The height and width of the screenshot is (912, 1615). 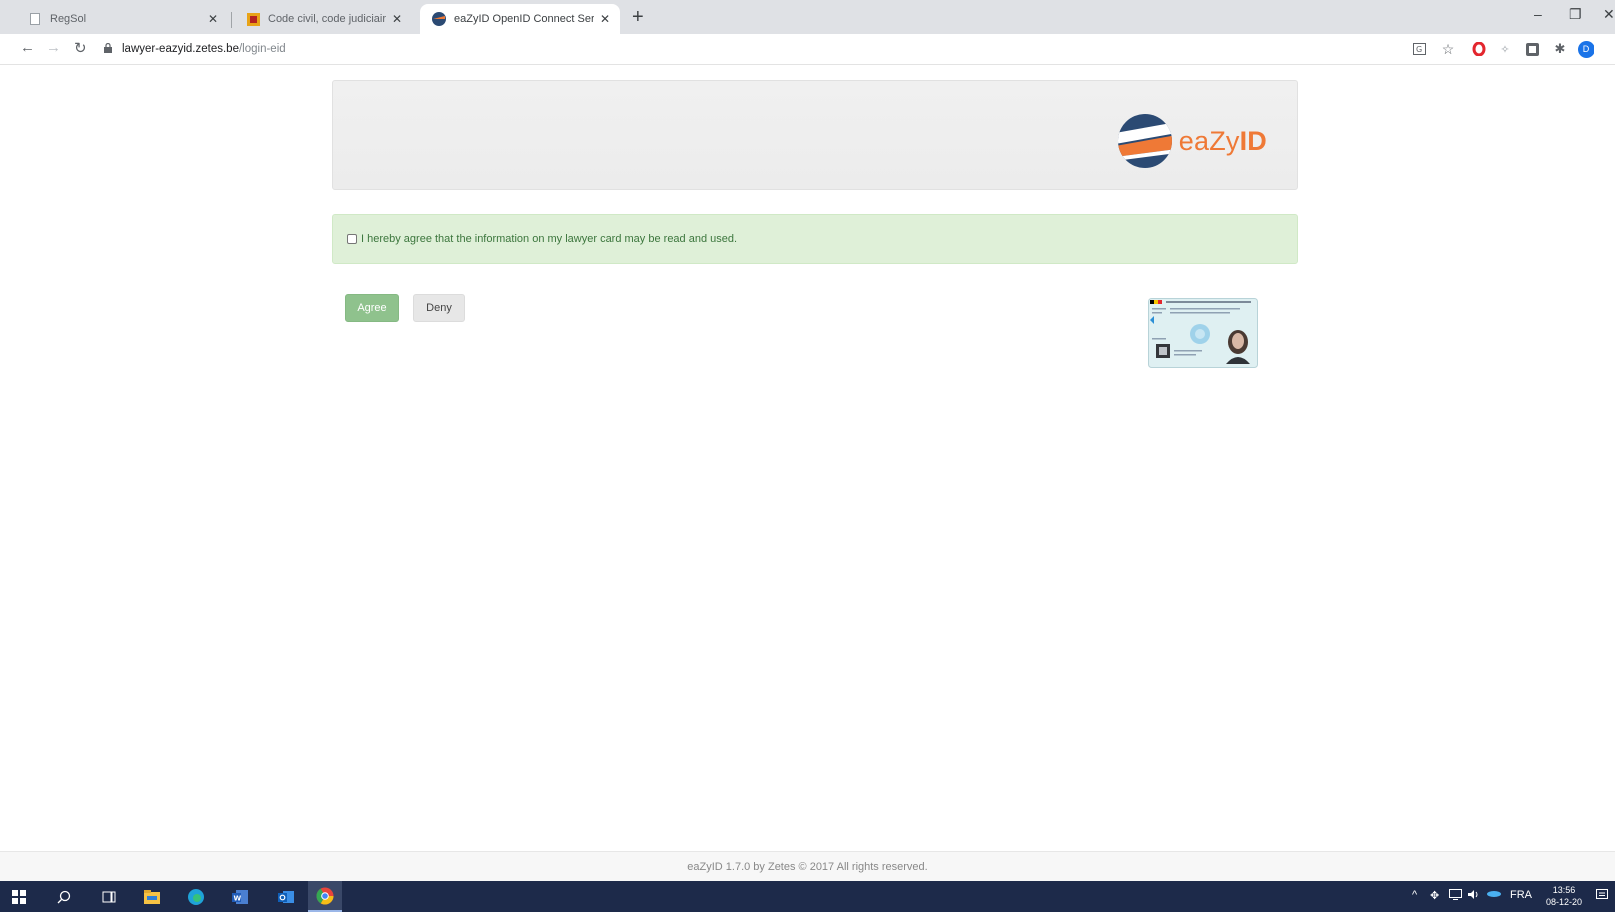 What do you see at coordinates (35, 19) in the screenshot?
I see `document-icon` at bounding box center [35, 19].